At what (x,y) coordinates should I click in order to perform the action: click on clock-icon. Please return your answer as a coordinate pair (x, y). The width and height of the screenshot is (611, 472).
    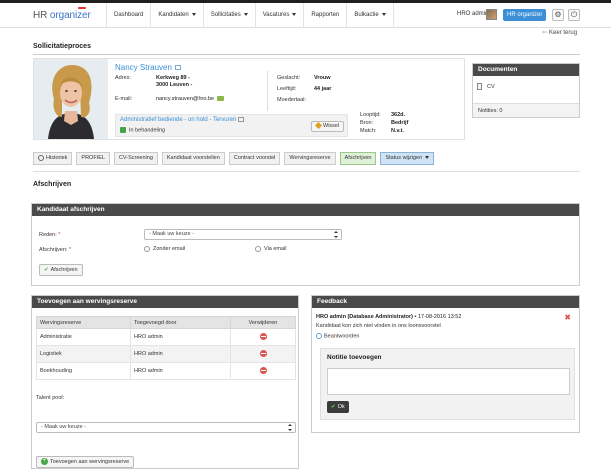
    Looking at the image, I should click on (41, 157).